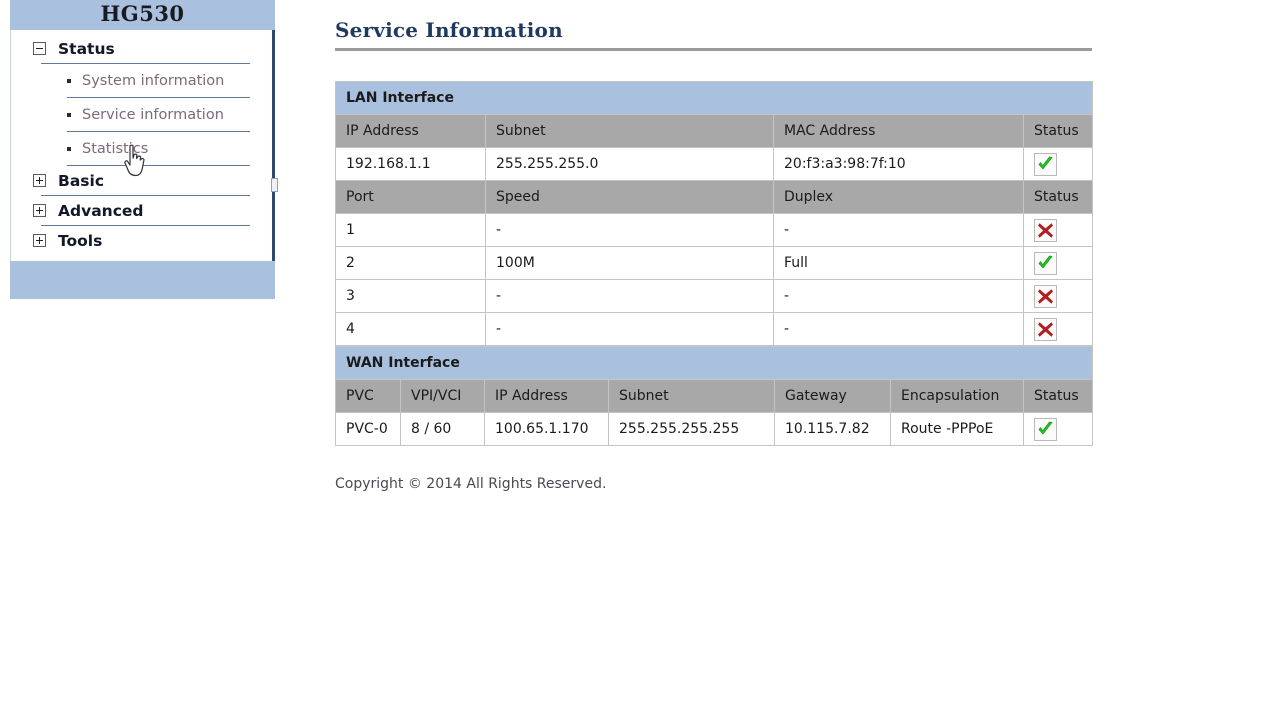  I want to click on sidebar-footer-block, so click(142, 280).